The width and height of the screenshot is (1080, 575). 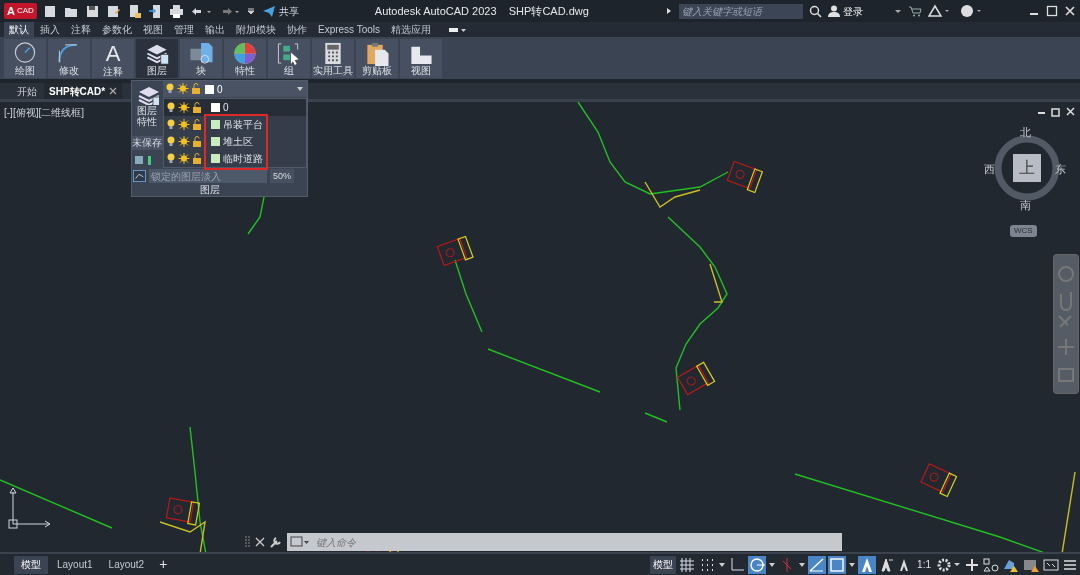 I want to click on layer-row: 临时道路, so click(x=235, y=158).